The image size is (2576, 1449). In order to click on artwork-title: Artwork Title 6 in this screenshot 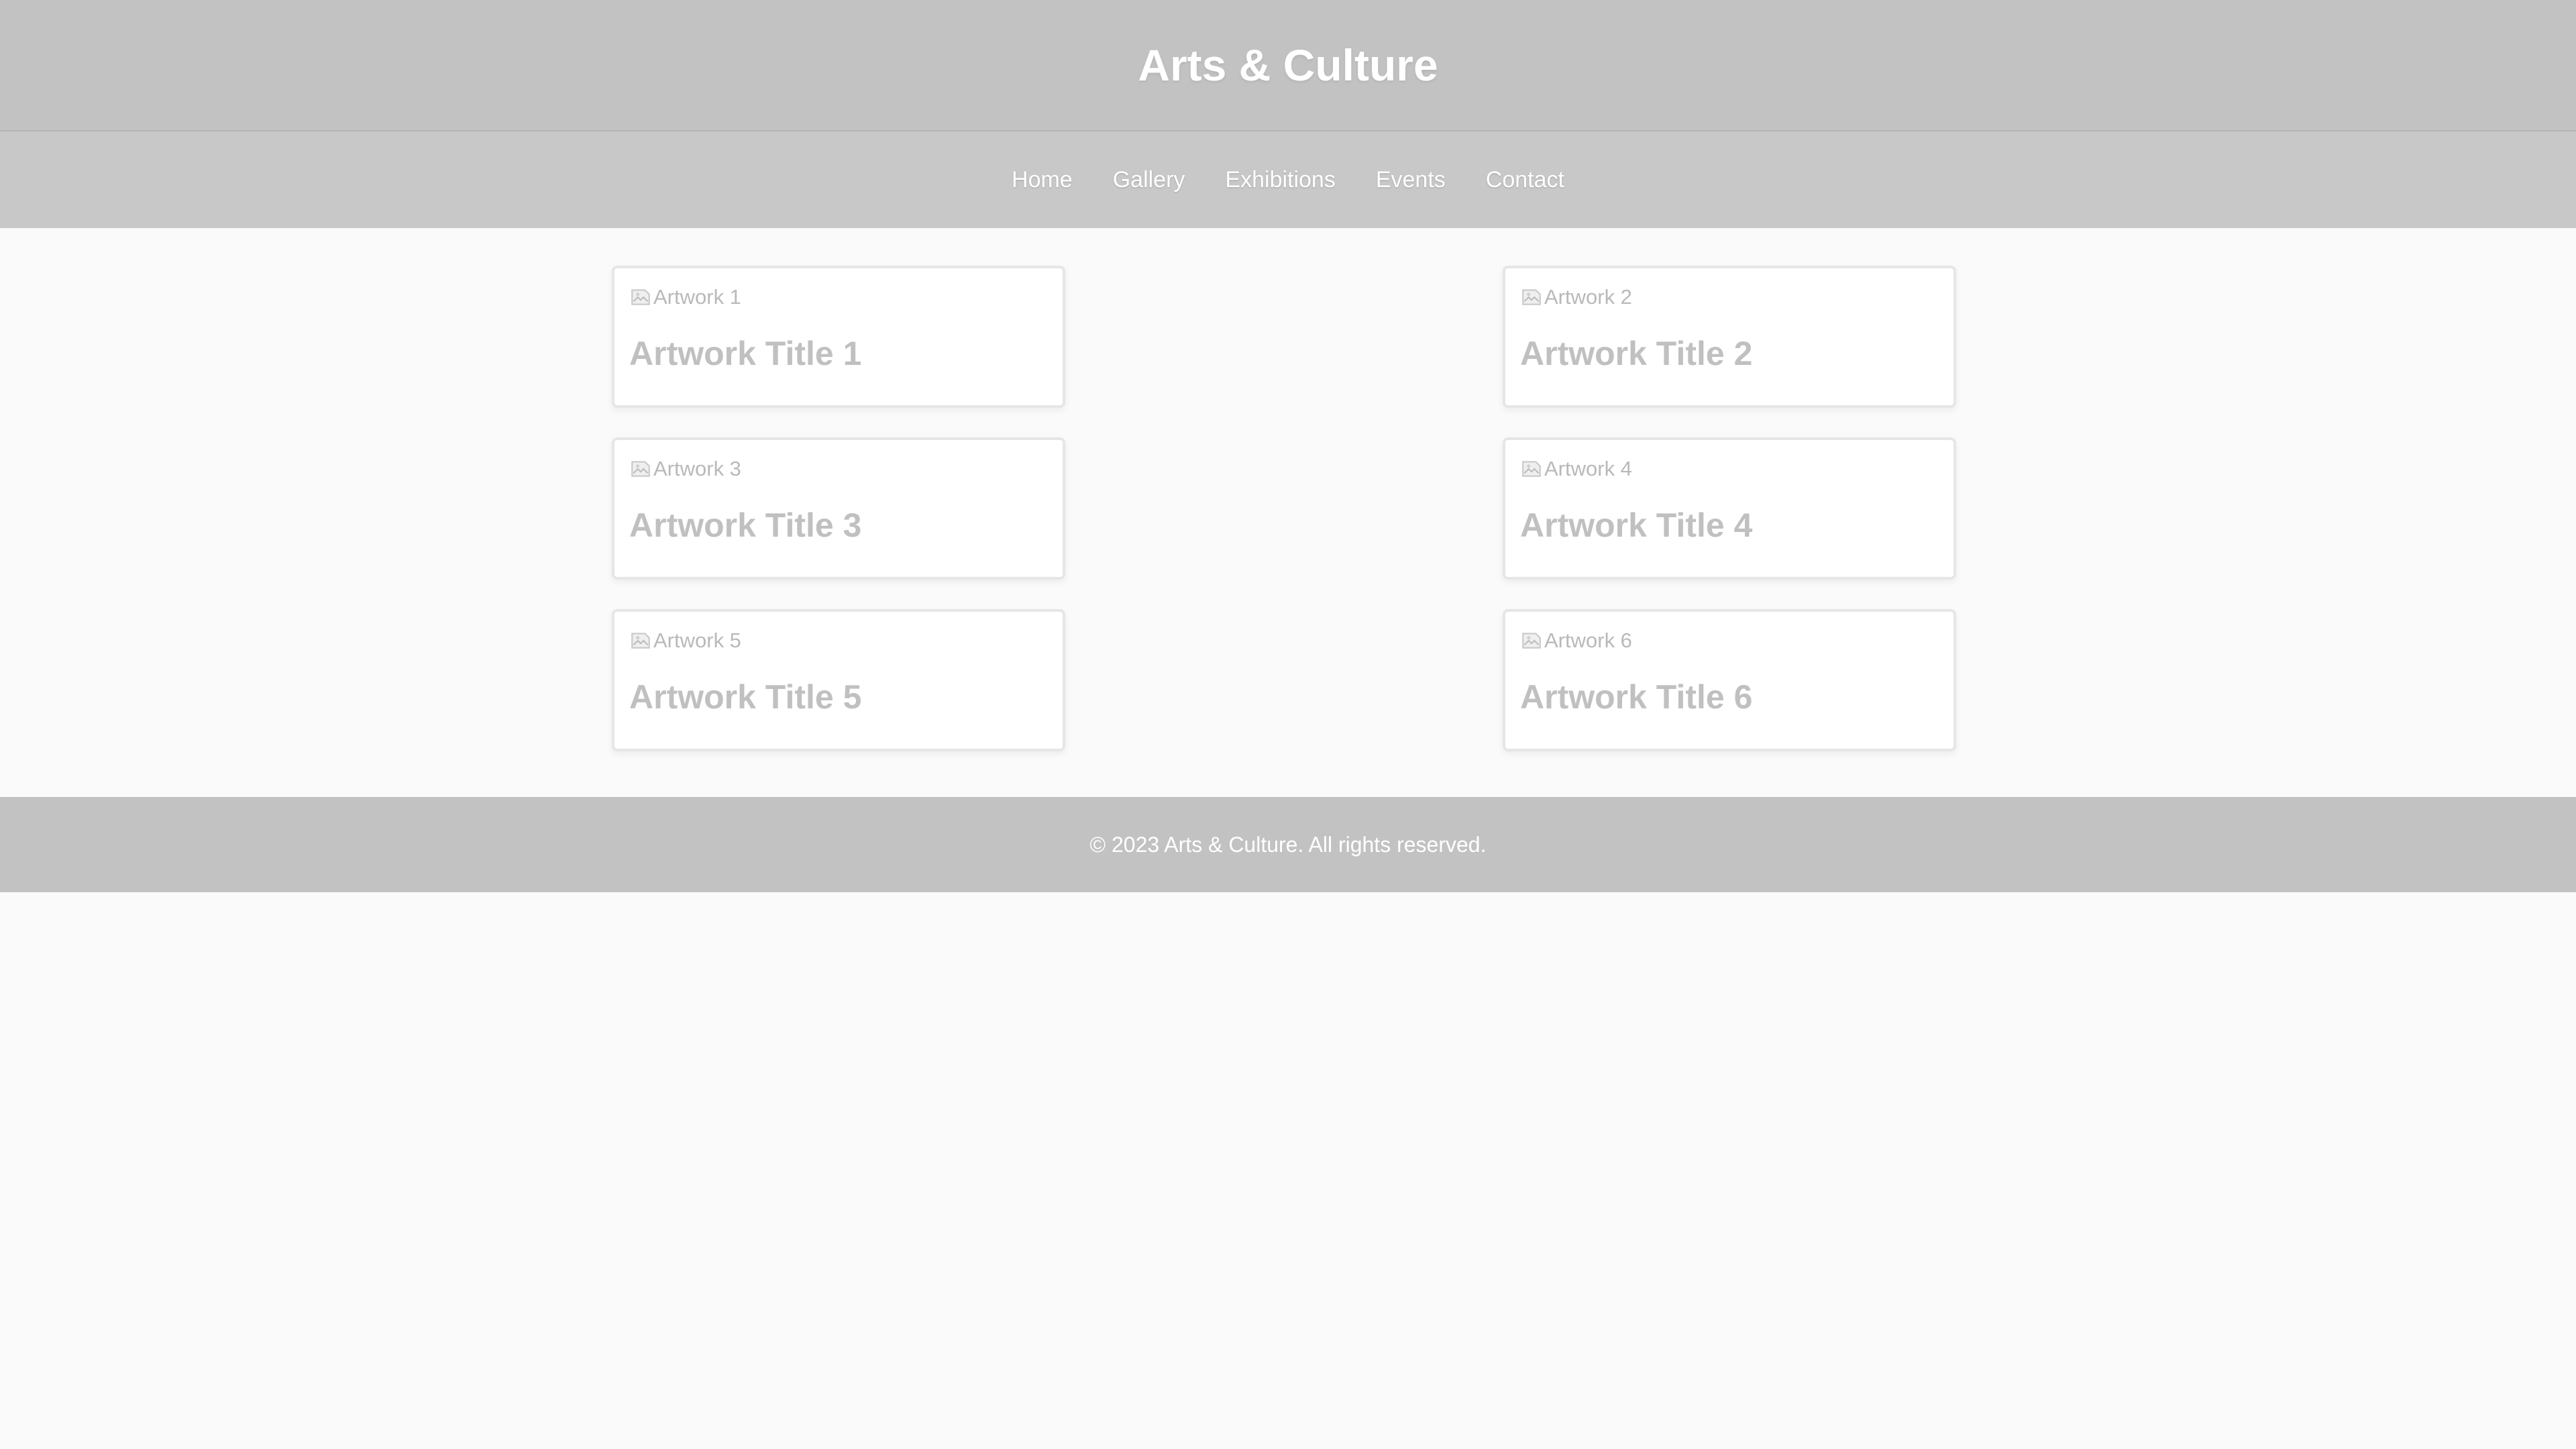, I will do `click(1729, 697)`.